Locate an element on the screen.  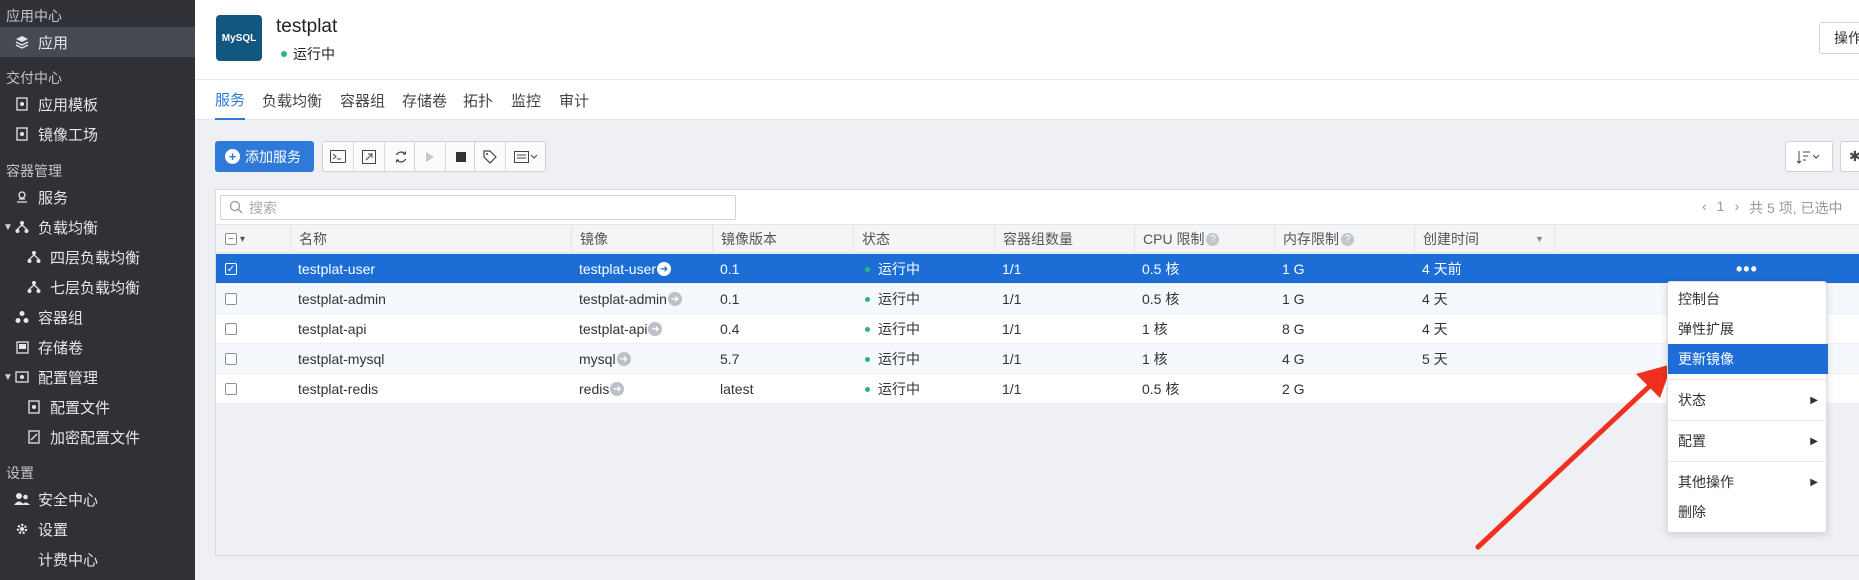
menu-item-status: 状态 ▶ is located at coordinates (1748, 400).